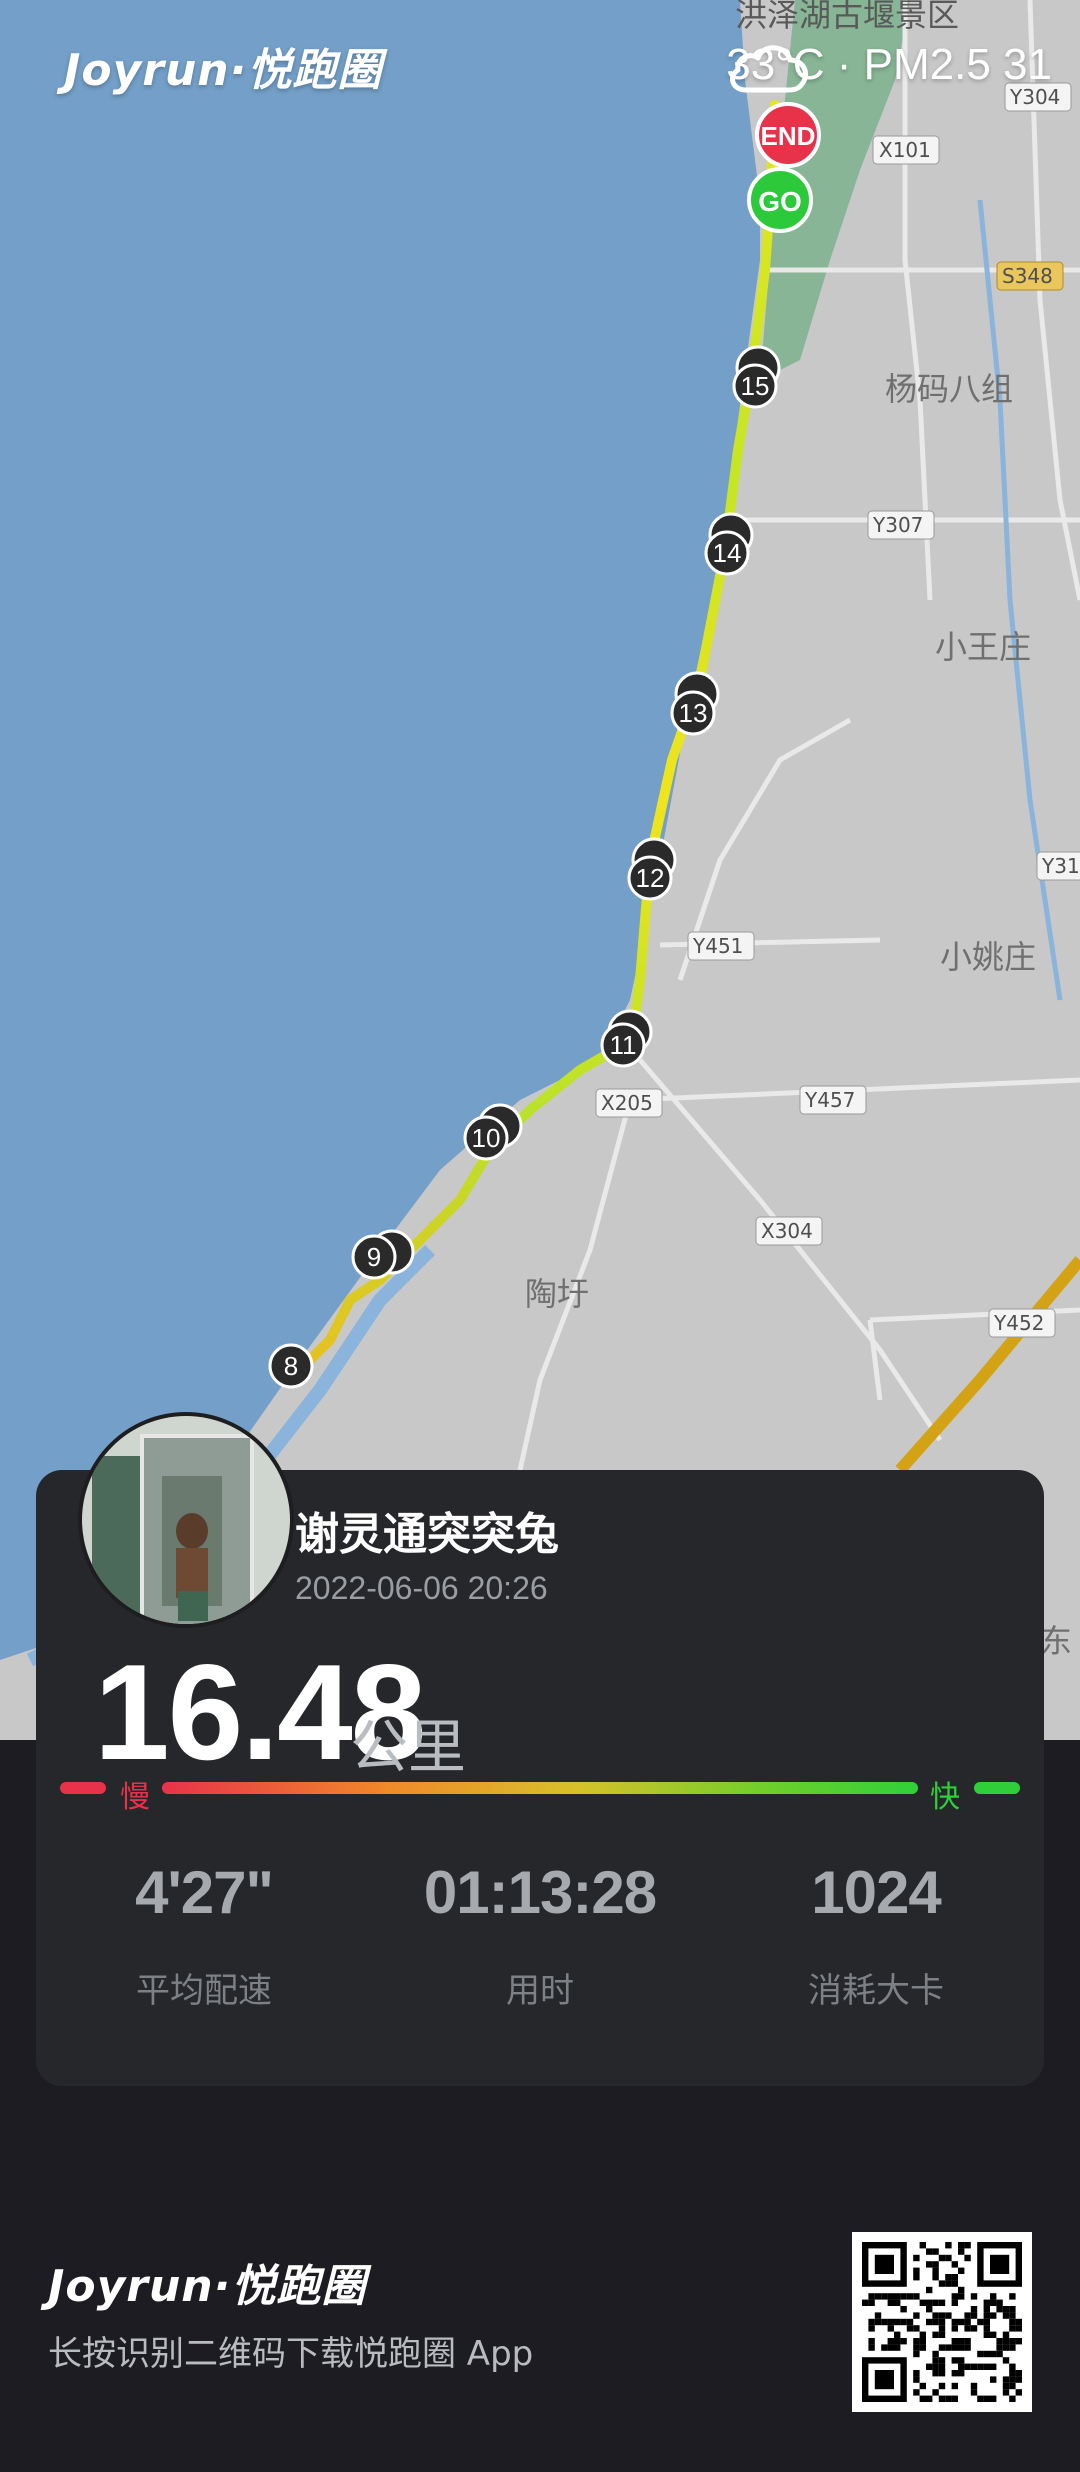 The height and width of the screenshot is (2472, 1080). Describe the element at coordinates (769, 69) in the screenshot. I see `cloud-icon` at that location.